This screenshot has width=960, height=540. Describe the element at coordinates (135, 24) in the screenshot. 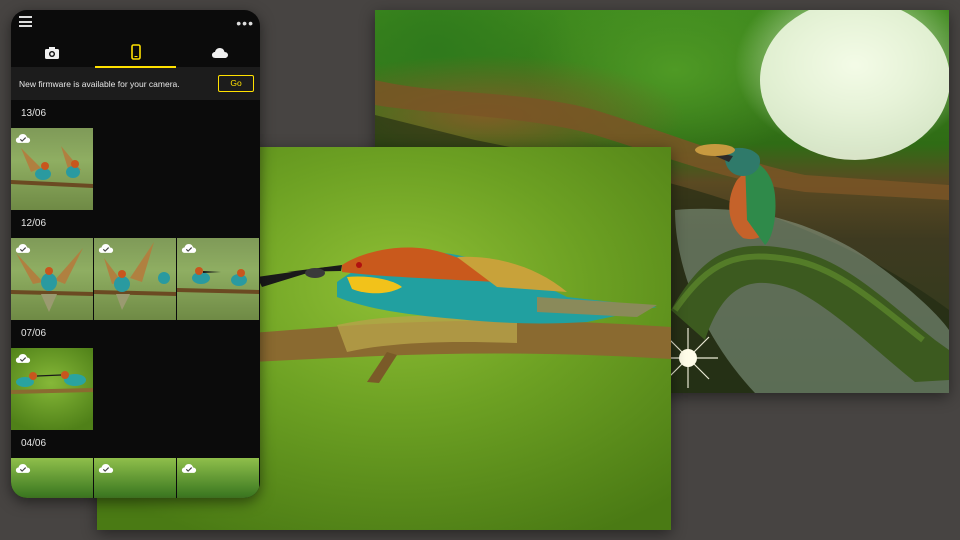

I see `top-bar: •••` at that location.